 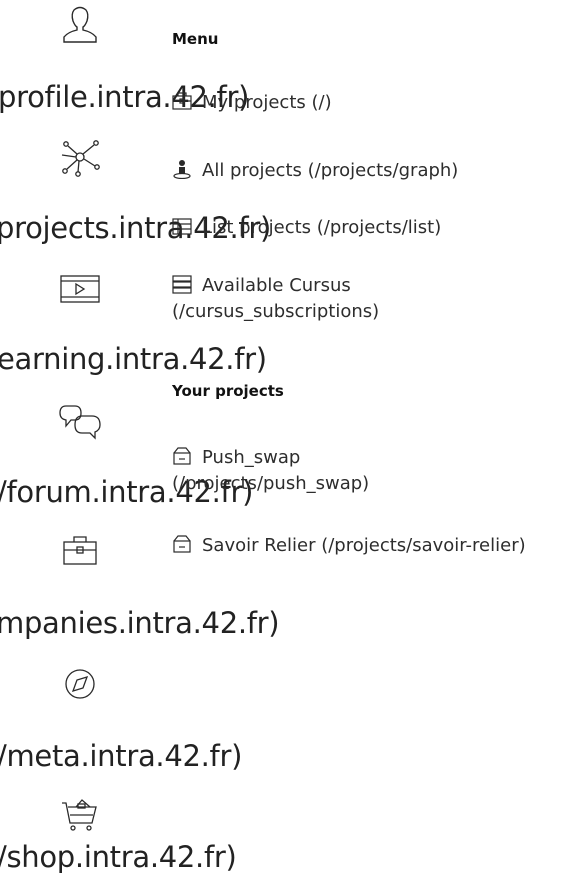 What do you see at coordinates (228, 391) in the screenshot?
I see `your-projects-section-title: Your projects` at bounding box center [228, 391].